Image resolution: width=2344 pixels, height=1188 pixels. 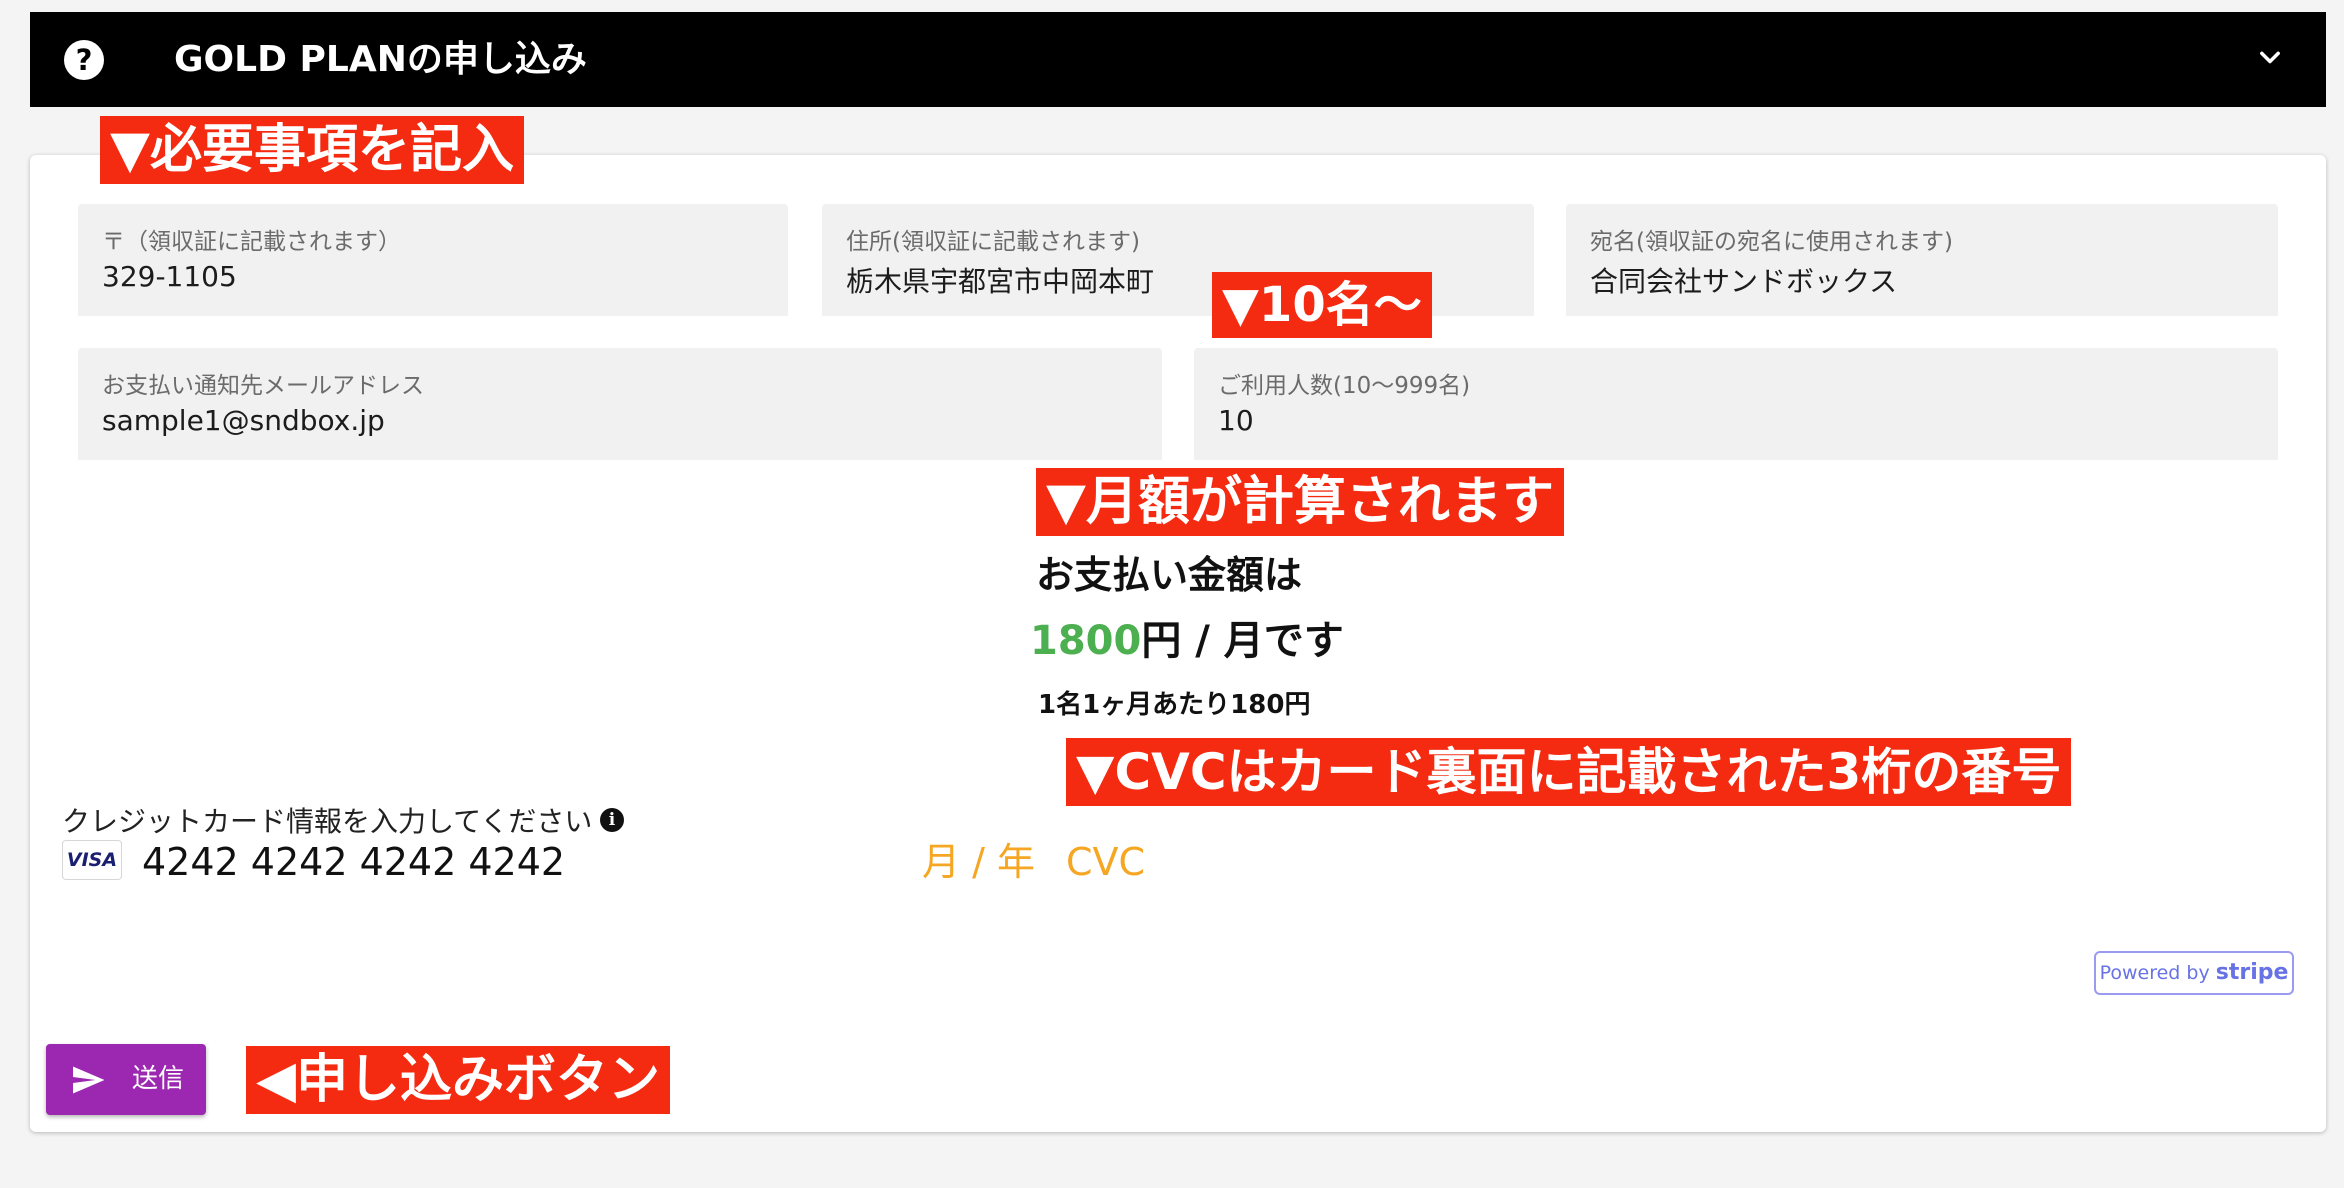 I want to click on user-count-field: ご利用人数(10〜999名) 10, so click(x=1736, y=404).